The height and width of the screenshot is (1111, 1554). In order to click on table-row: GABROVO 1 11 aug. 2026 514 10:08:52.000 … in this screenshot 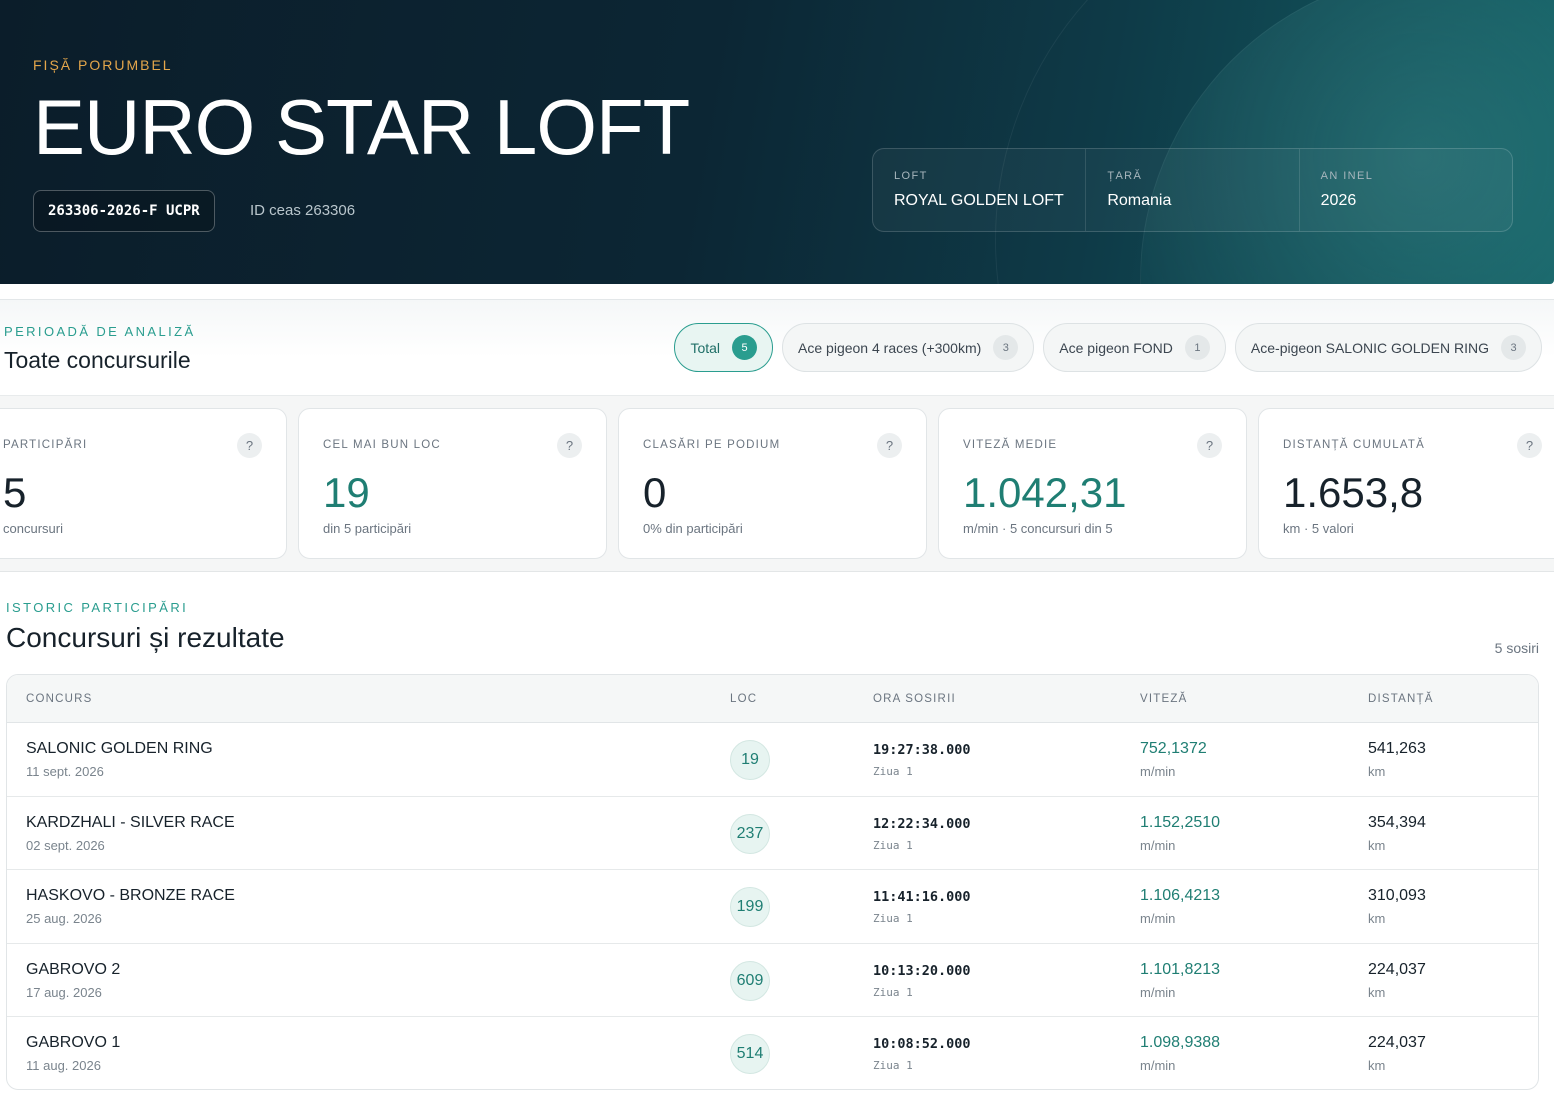, I will do `click(772, 1053)`.